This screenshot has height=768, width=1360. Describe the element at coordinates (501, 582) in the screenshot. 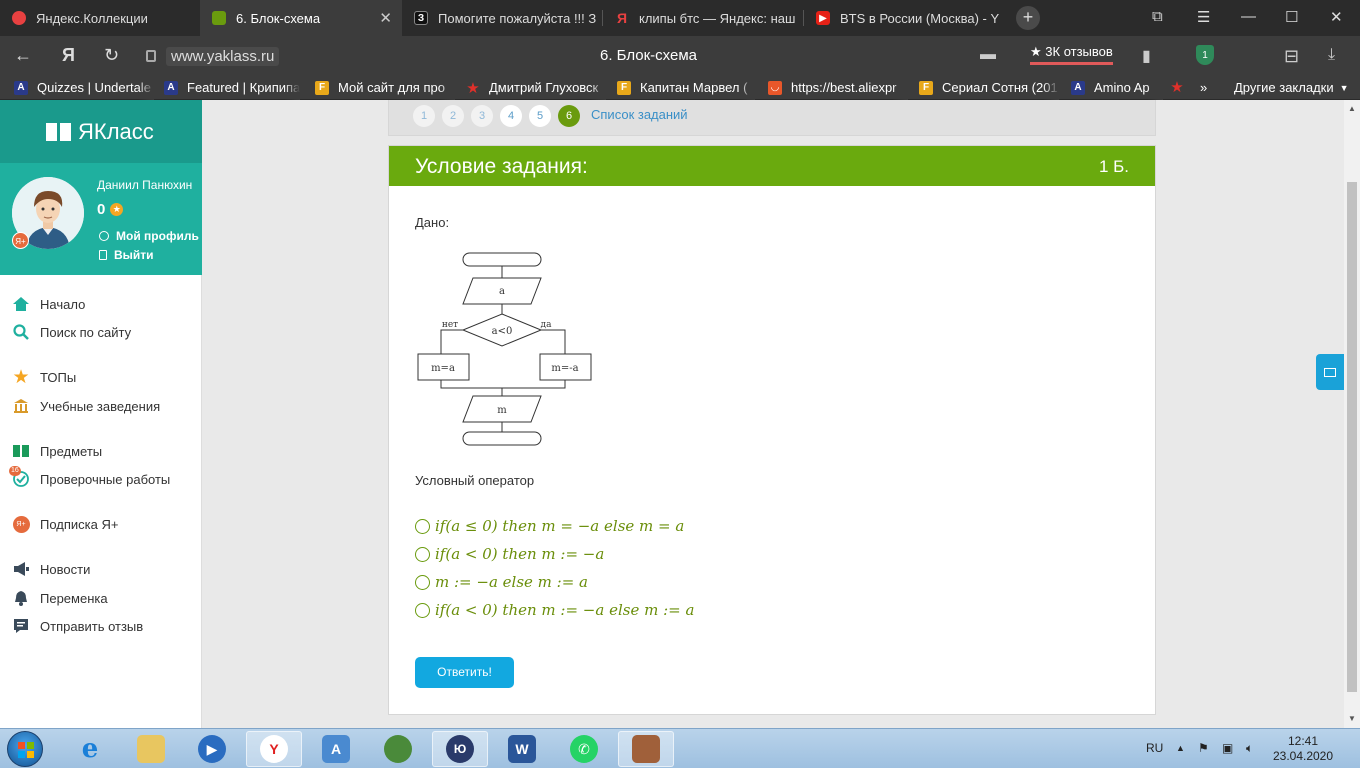

I see `answer-option-3: m := −a else m := a` at that location.